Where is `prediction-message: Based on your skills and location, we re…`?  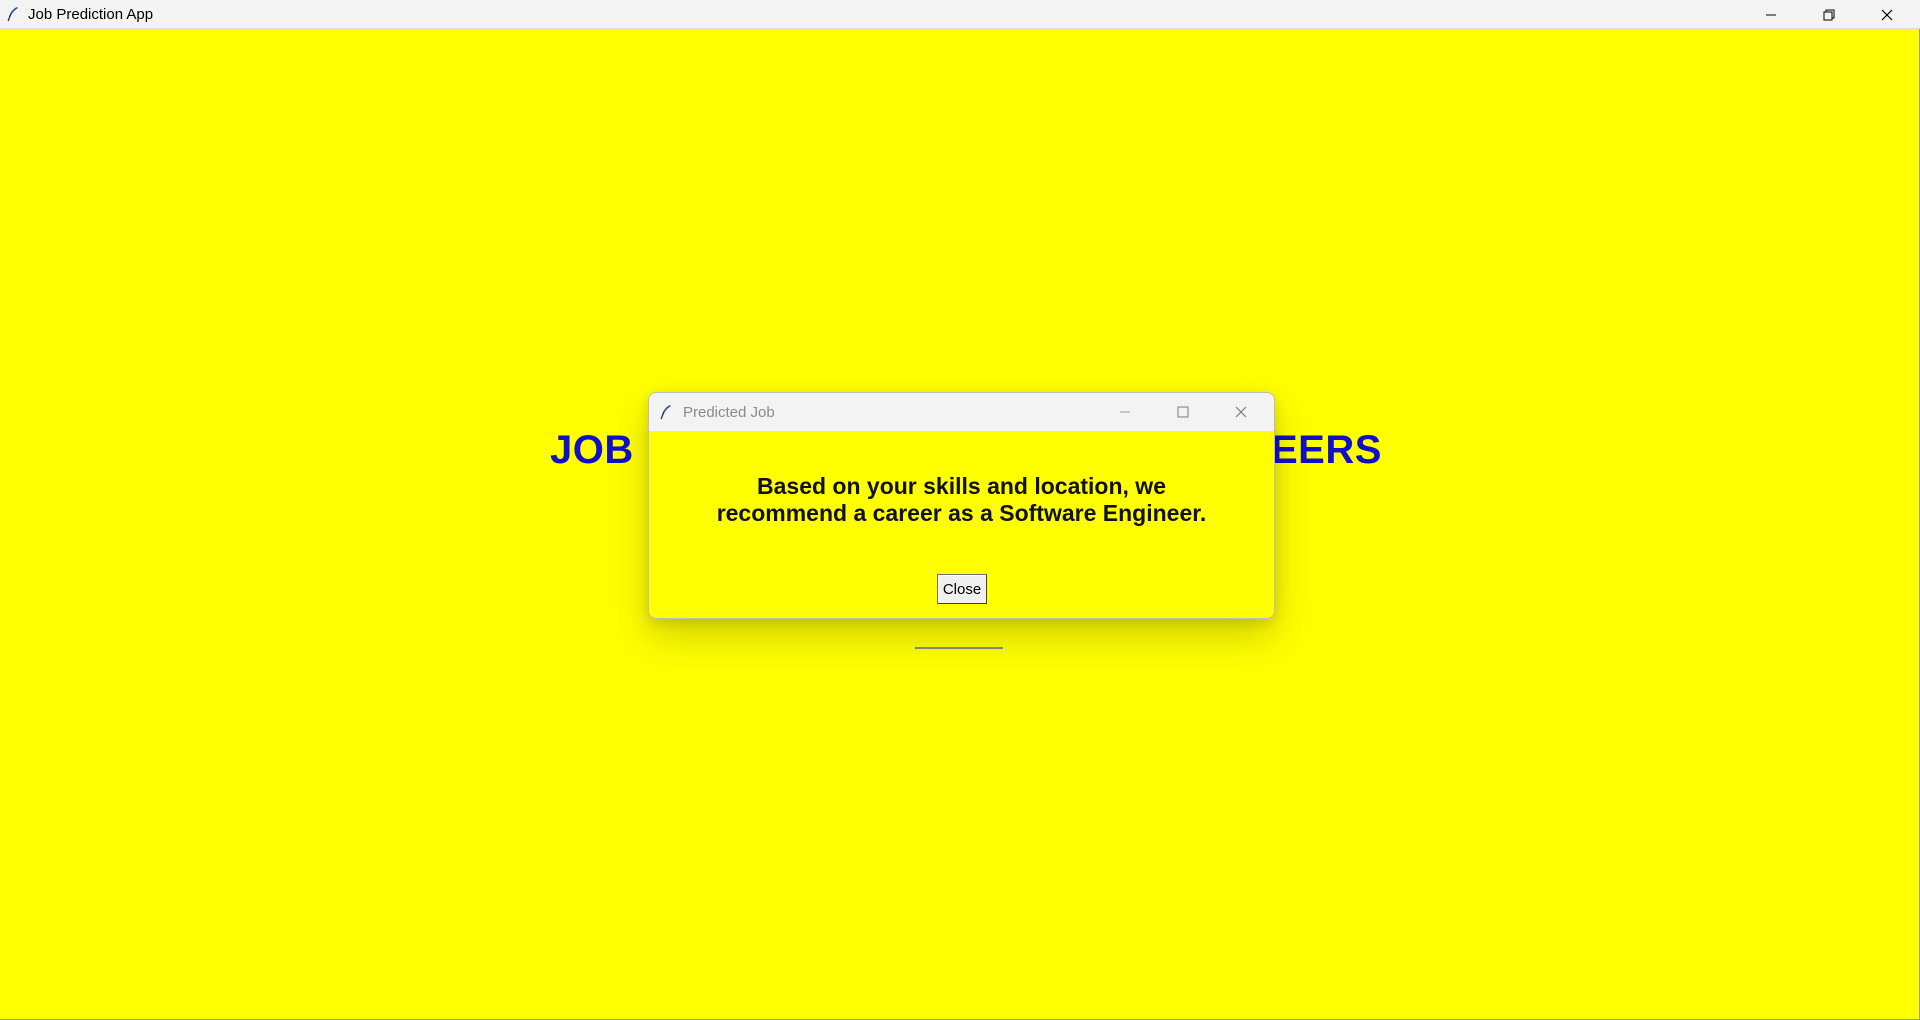 prediction-message: Based on your skills and location, we re… is located at coordinates (961, 500).